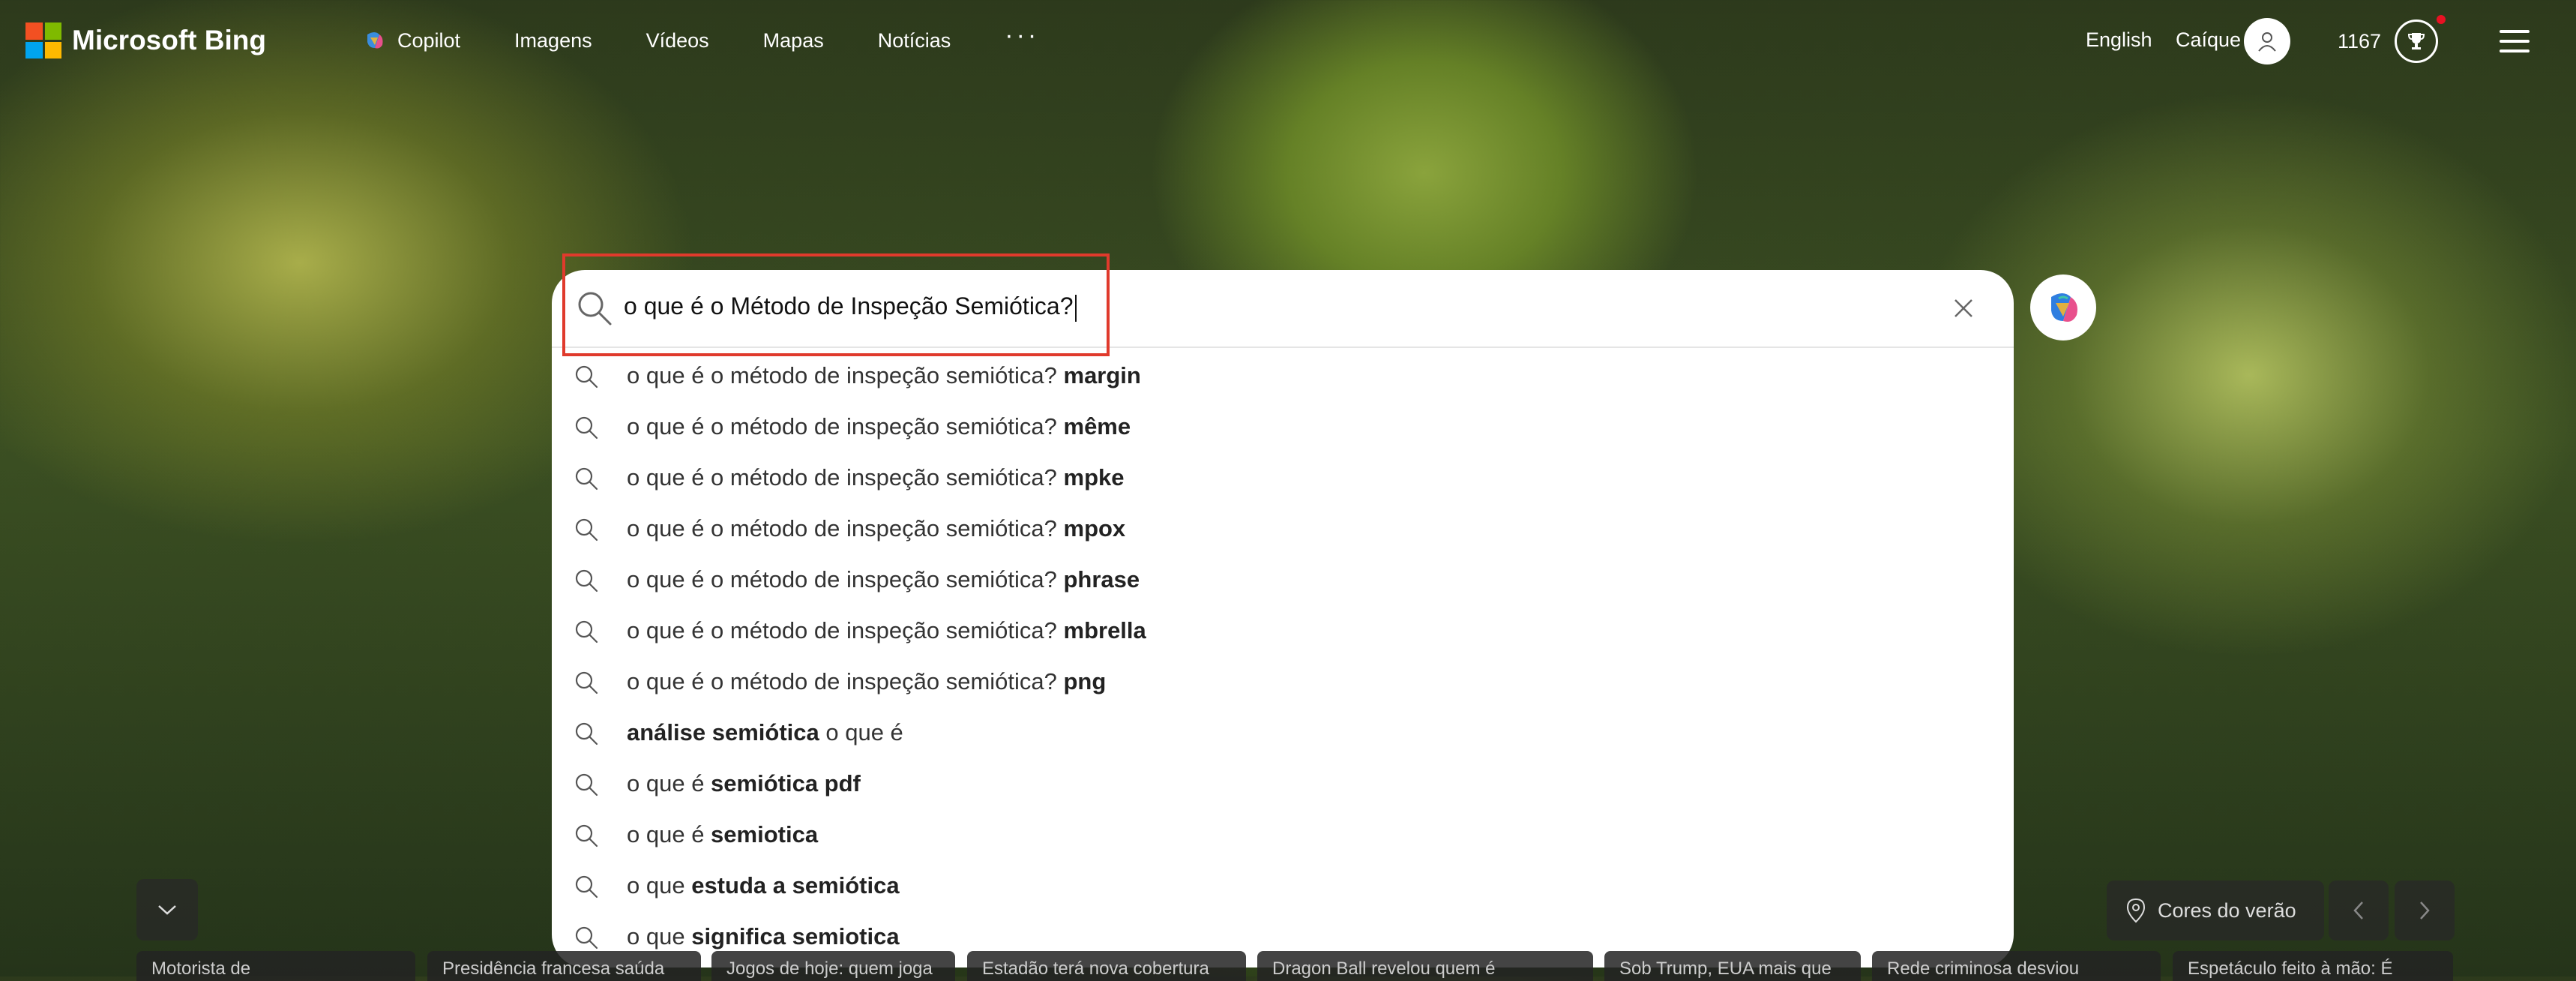 The width and height of the screenshot is (2576, 981). Describe the element at coordinates (1106, 966) in the screenshot. I see `news-card: Estadão terá nova cobertura` at that location.